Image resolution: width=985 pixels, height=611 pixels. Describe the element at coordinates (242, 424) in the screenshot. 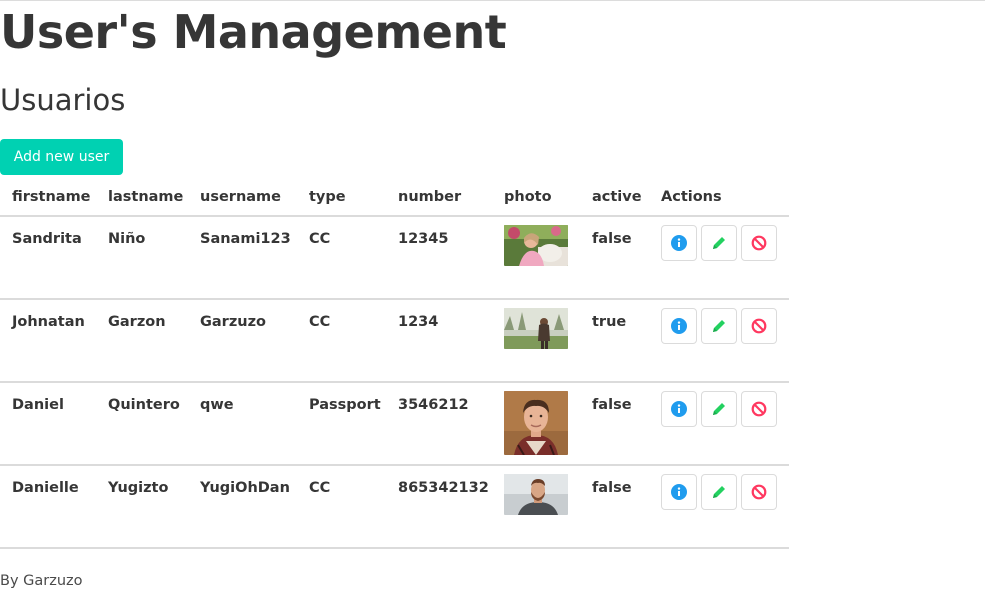

I see `cell-username: qwe` at that location.